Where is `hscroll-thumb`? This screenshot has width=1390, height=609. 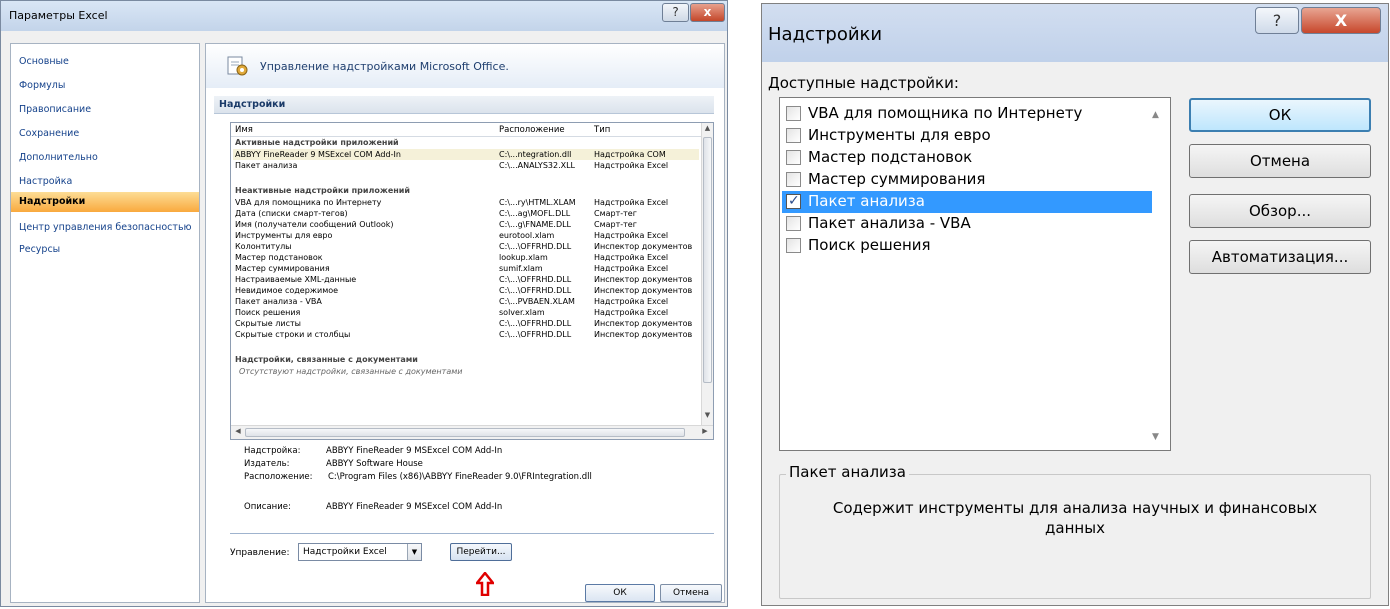
hscroll-thumb is located at coordinates (465, 432).